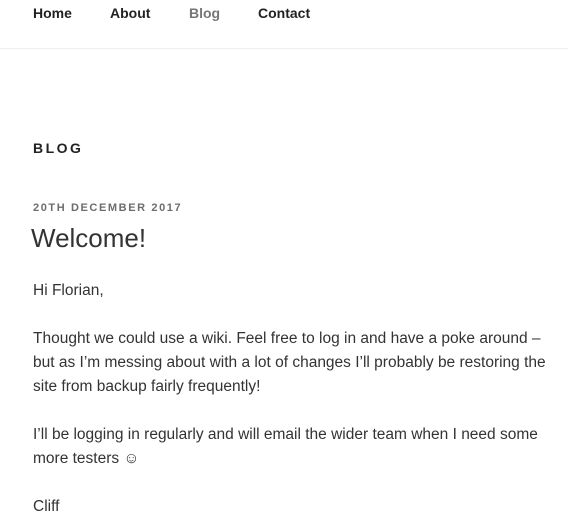 This screenshot has height=528, width=568. What do you see at coordinates (284, 24) in the screenshot?
I see `top-navigation: Home About Blog Contact` at bounding box center [284, 24].